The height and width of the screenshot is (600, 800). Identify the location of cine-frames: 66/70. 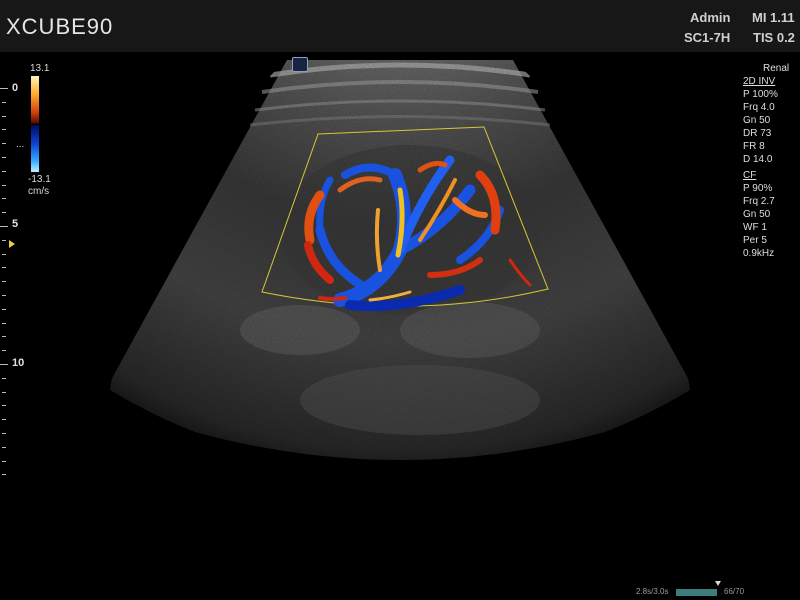
(734, 591).